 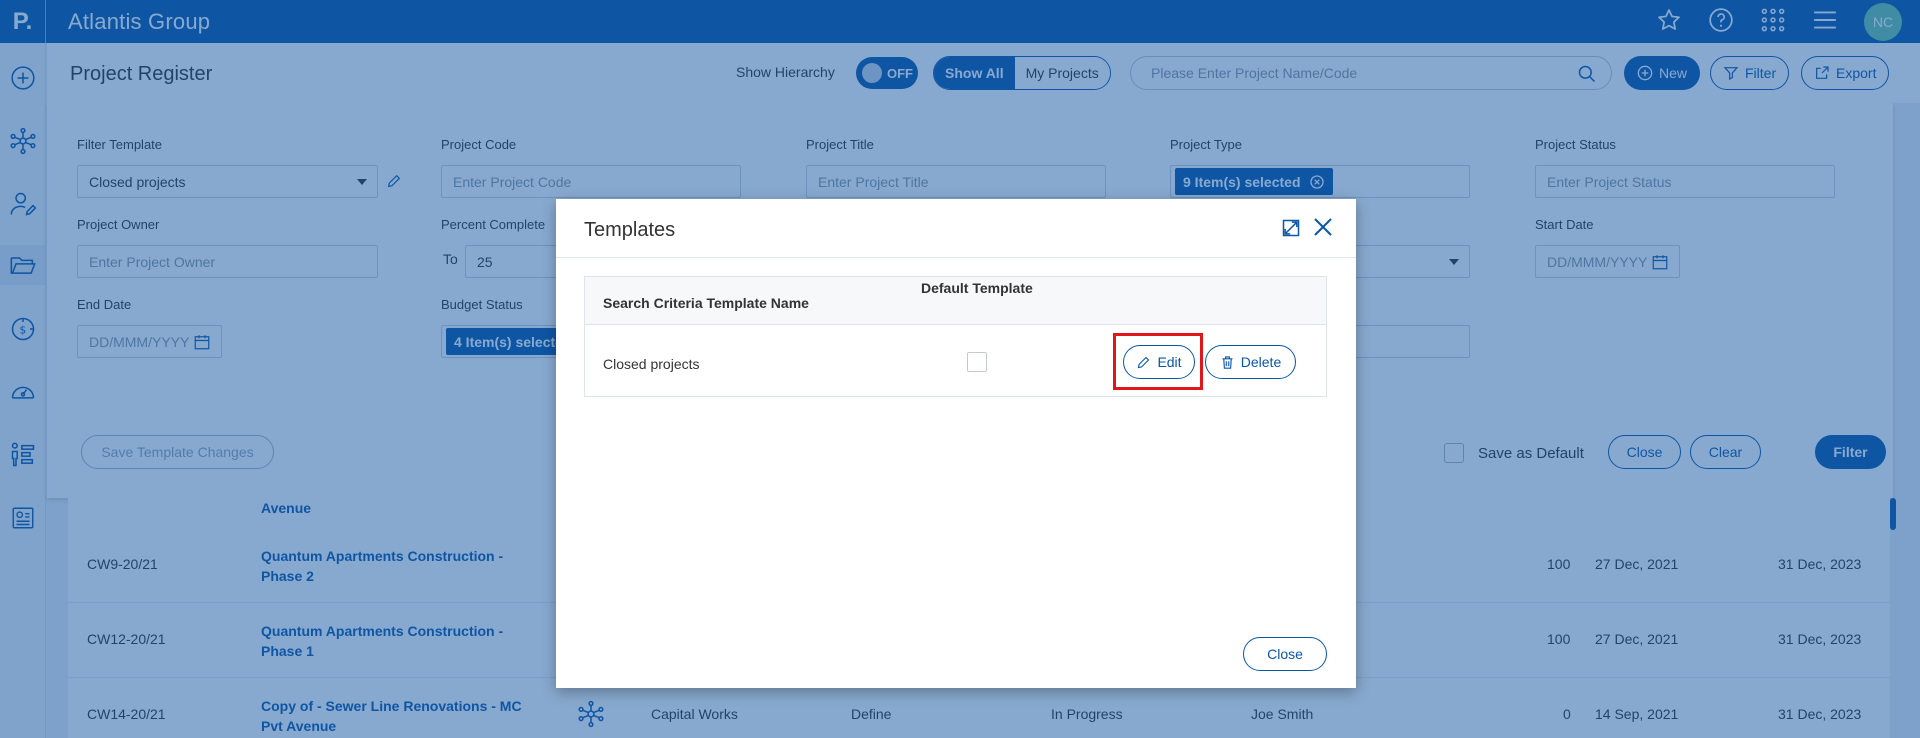 What do you see at coordinates (1261, 362) in the screenshot?
I see `delete-button-label: Delete` at bounding box center [1261, 362].